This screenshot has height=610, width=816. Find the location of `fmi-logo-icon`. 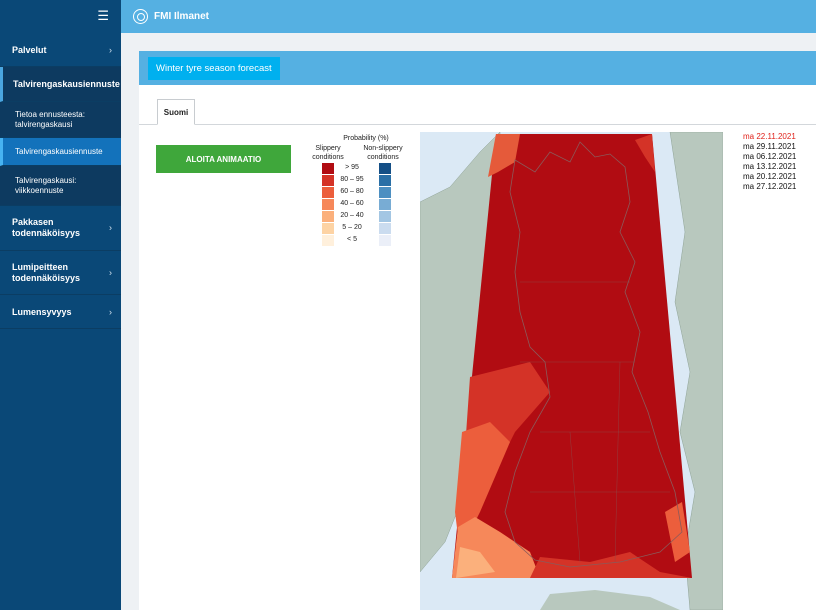

fmi-logo-icon is located at coordinates (140, 16).